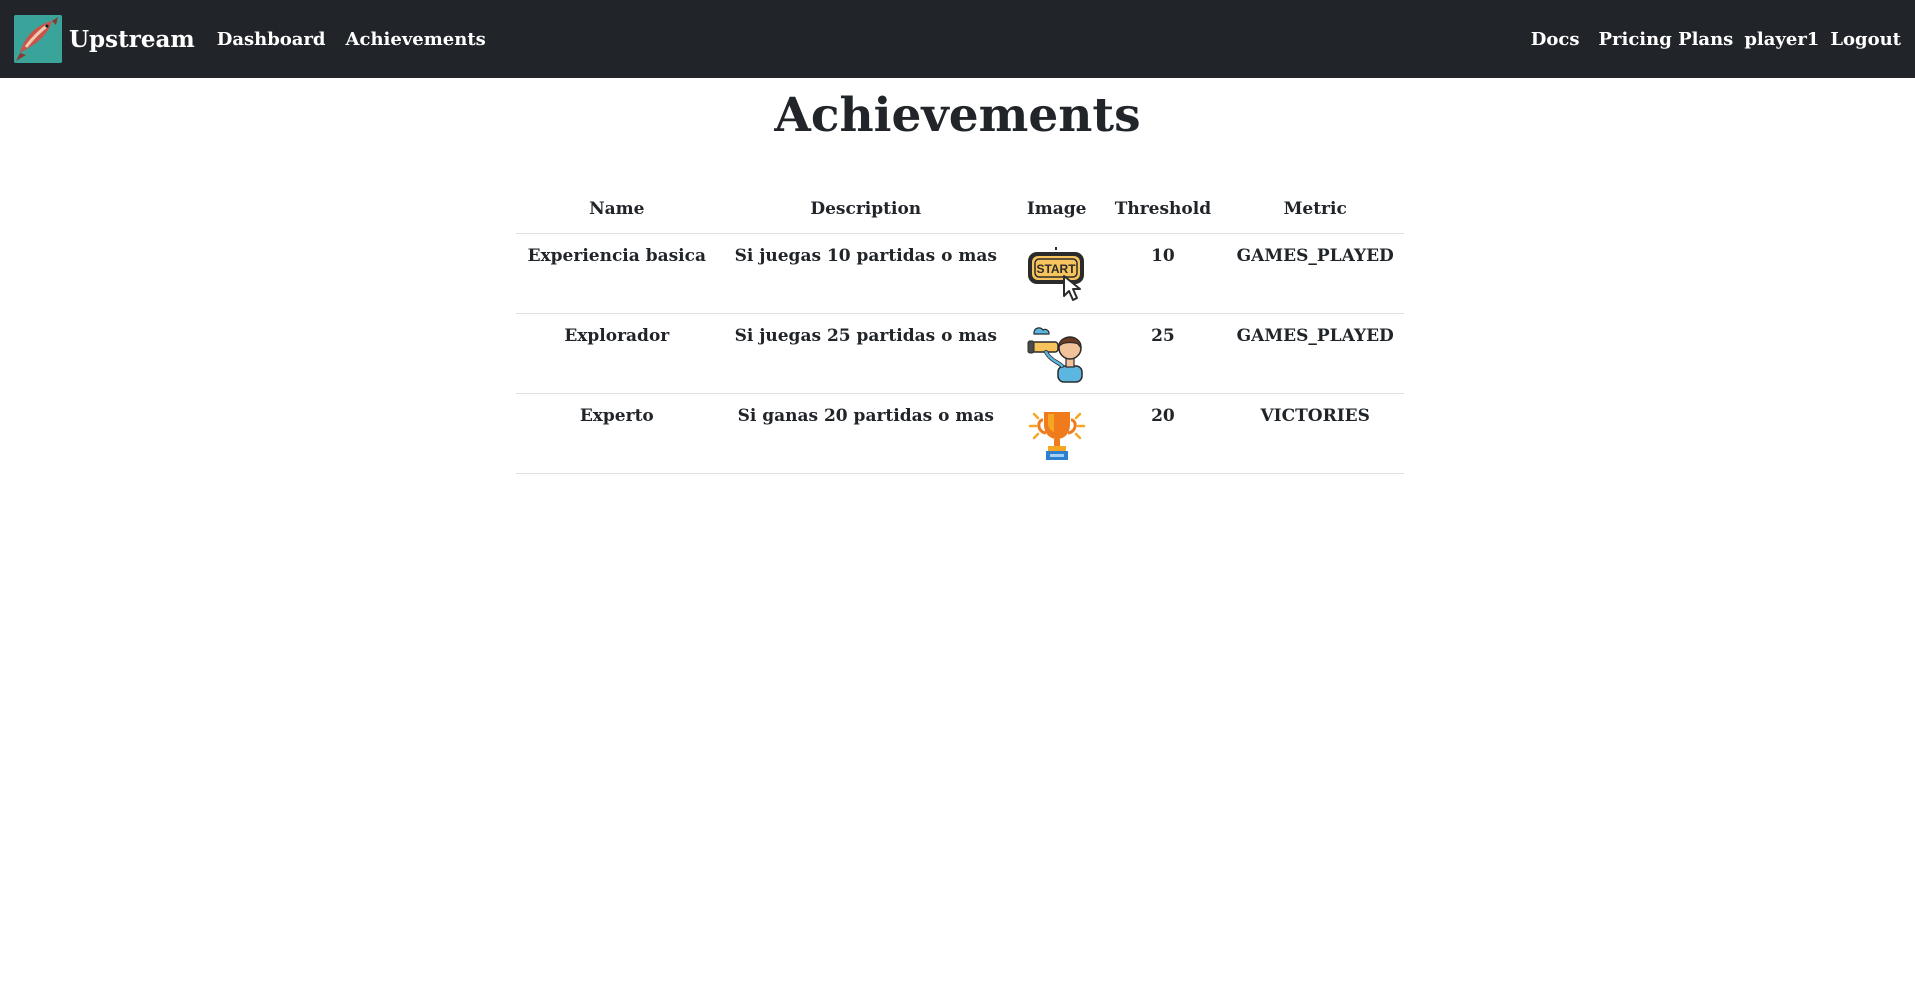  I want to click on trophy-icon, so click(1057, 433).